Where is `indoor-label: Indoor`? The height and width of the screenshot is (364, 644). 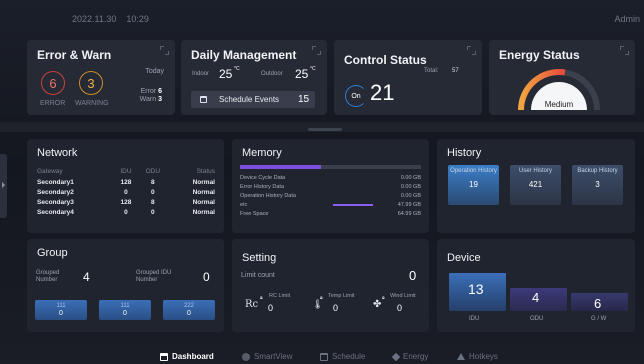 indoor-label: Indoor is located at coordinates (201, 74).